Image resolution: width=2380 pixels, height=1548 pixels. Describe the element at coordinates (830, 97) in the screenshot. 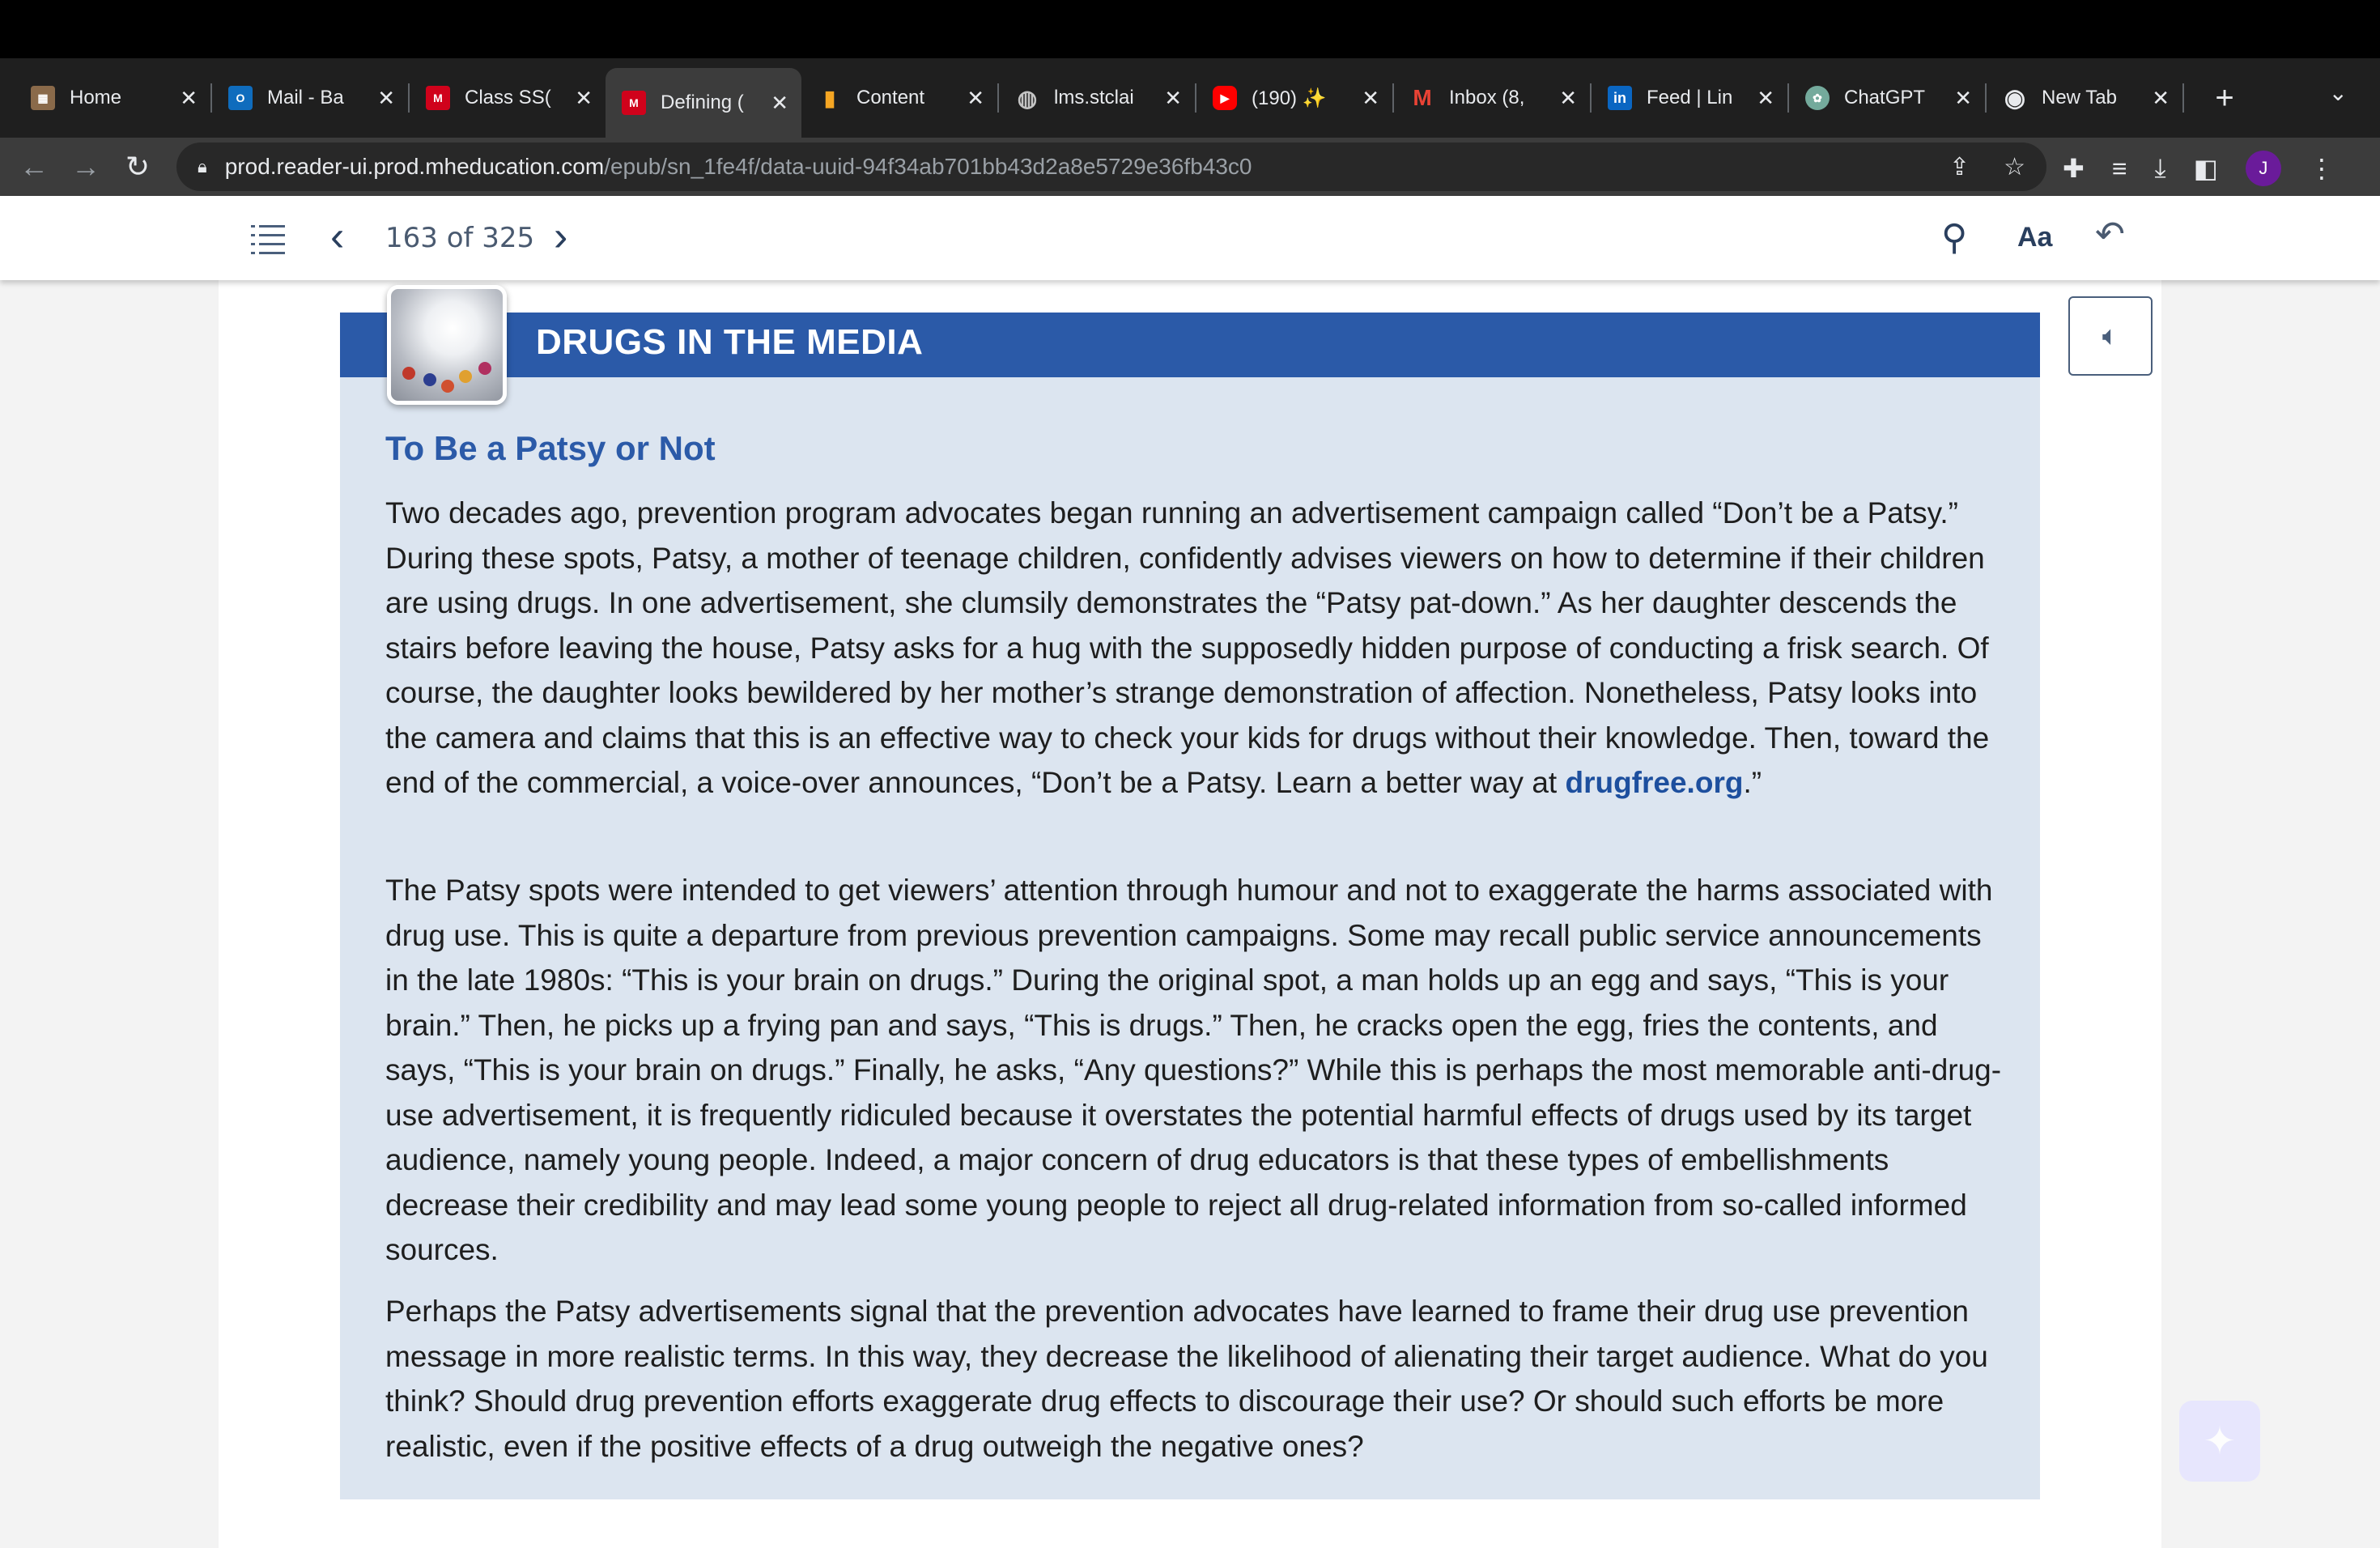

I see `bar-chart-icon: ▮` at that location.